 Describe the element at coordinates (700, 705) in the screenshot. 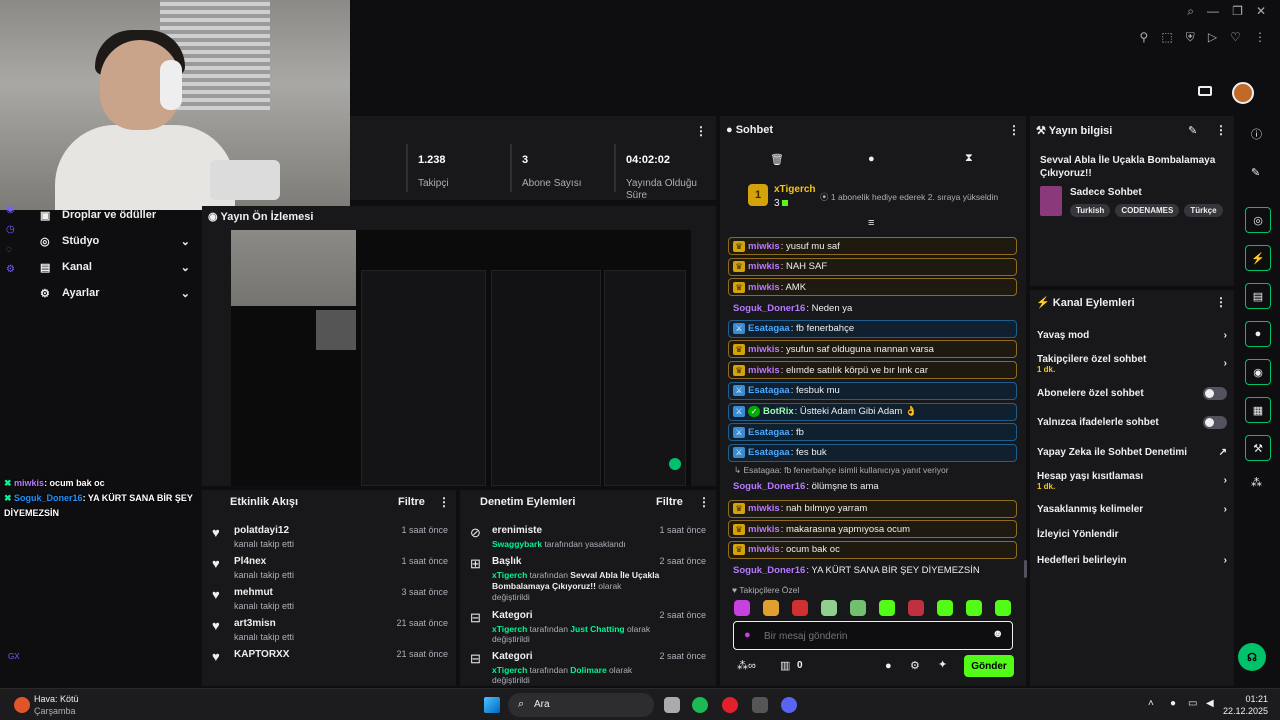

I see `spotify-icon` at that location.